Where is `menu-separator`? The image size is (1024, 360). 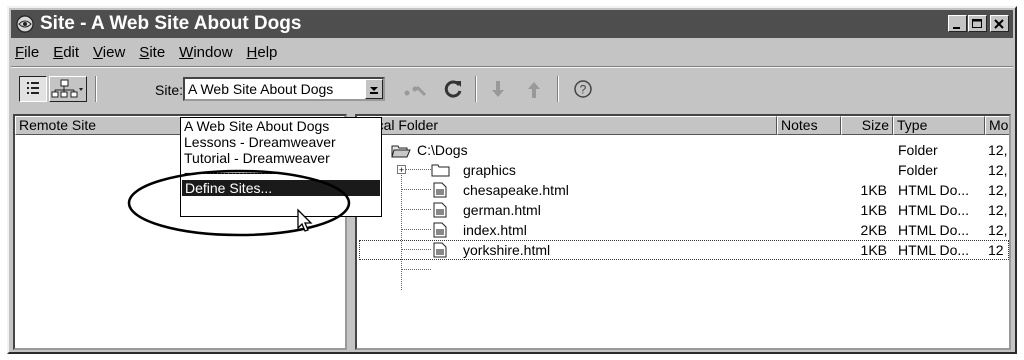
menu-separator is located at coordinates (512, 67).